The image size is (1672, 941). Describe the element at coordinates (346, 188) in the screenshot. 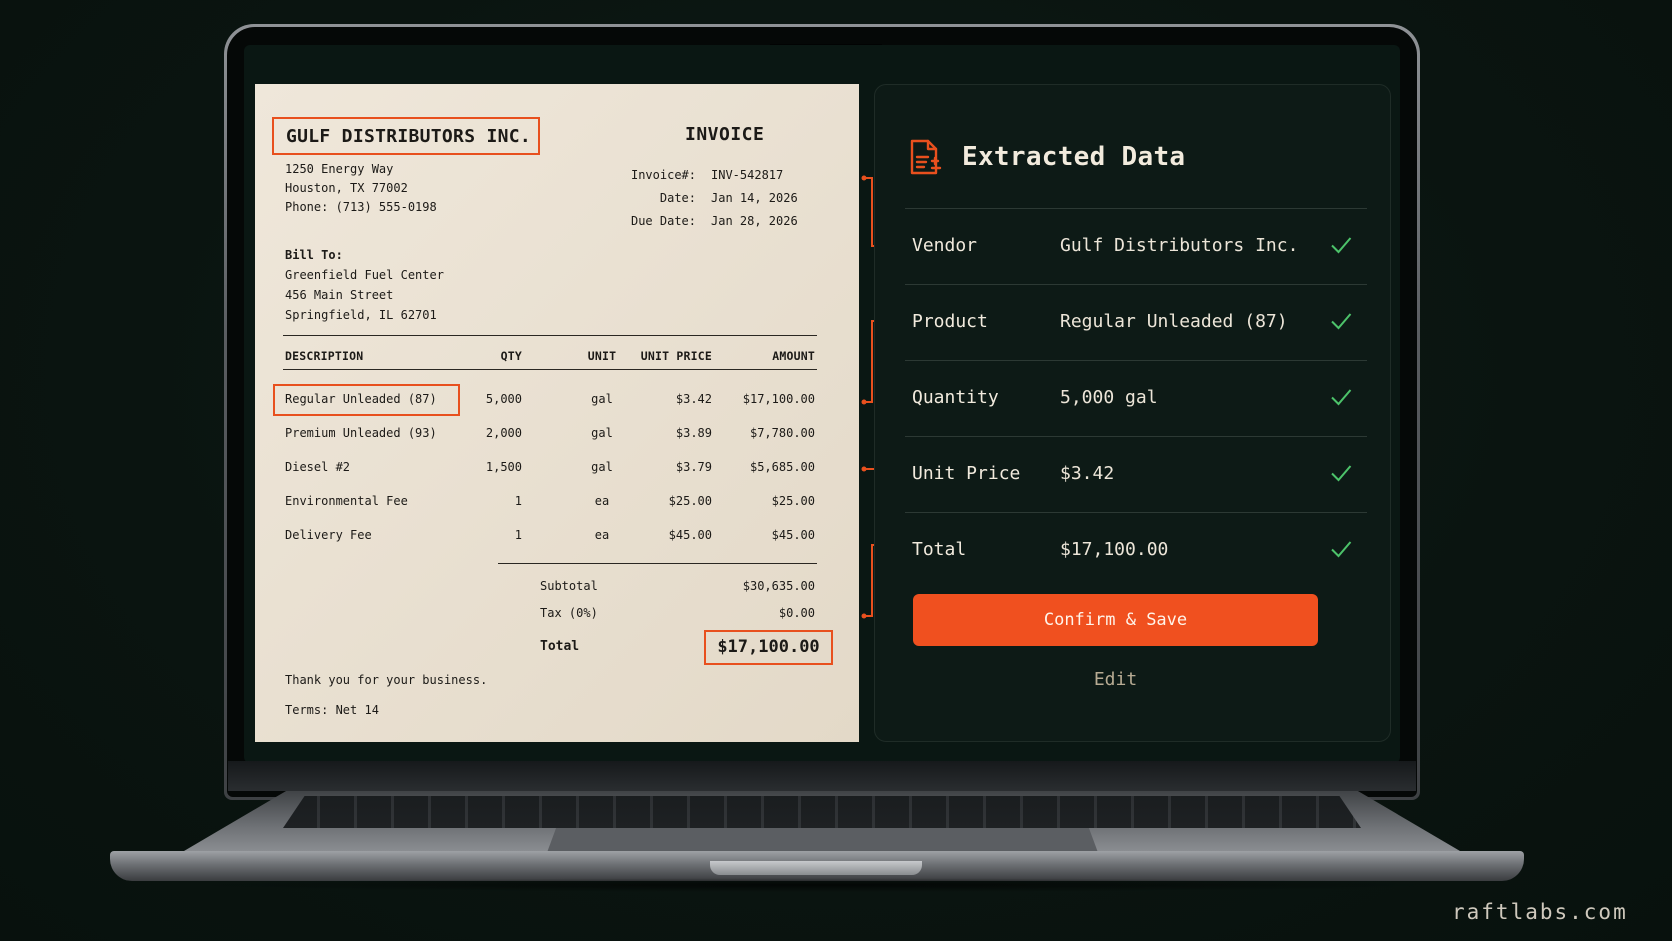

I see `vendor-address-line: Houston, TX 77002` at that location.